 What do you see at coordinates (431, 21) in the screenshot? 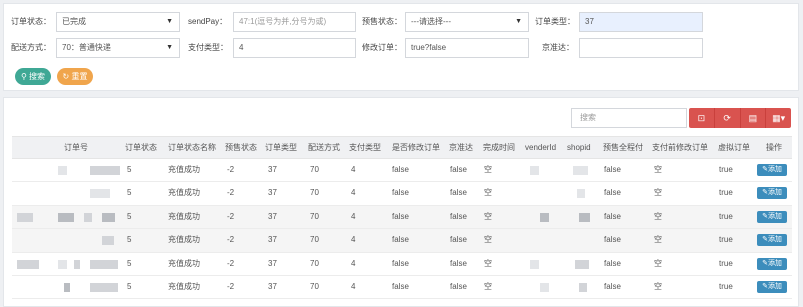
I see `presale-status-value: ---请选择---` at bounding box center [431, 21].